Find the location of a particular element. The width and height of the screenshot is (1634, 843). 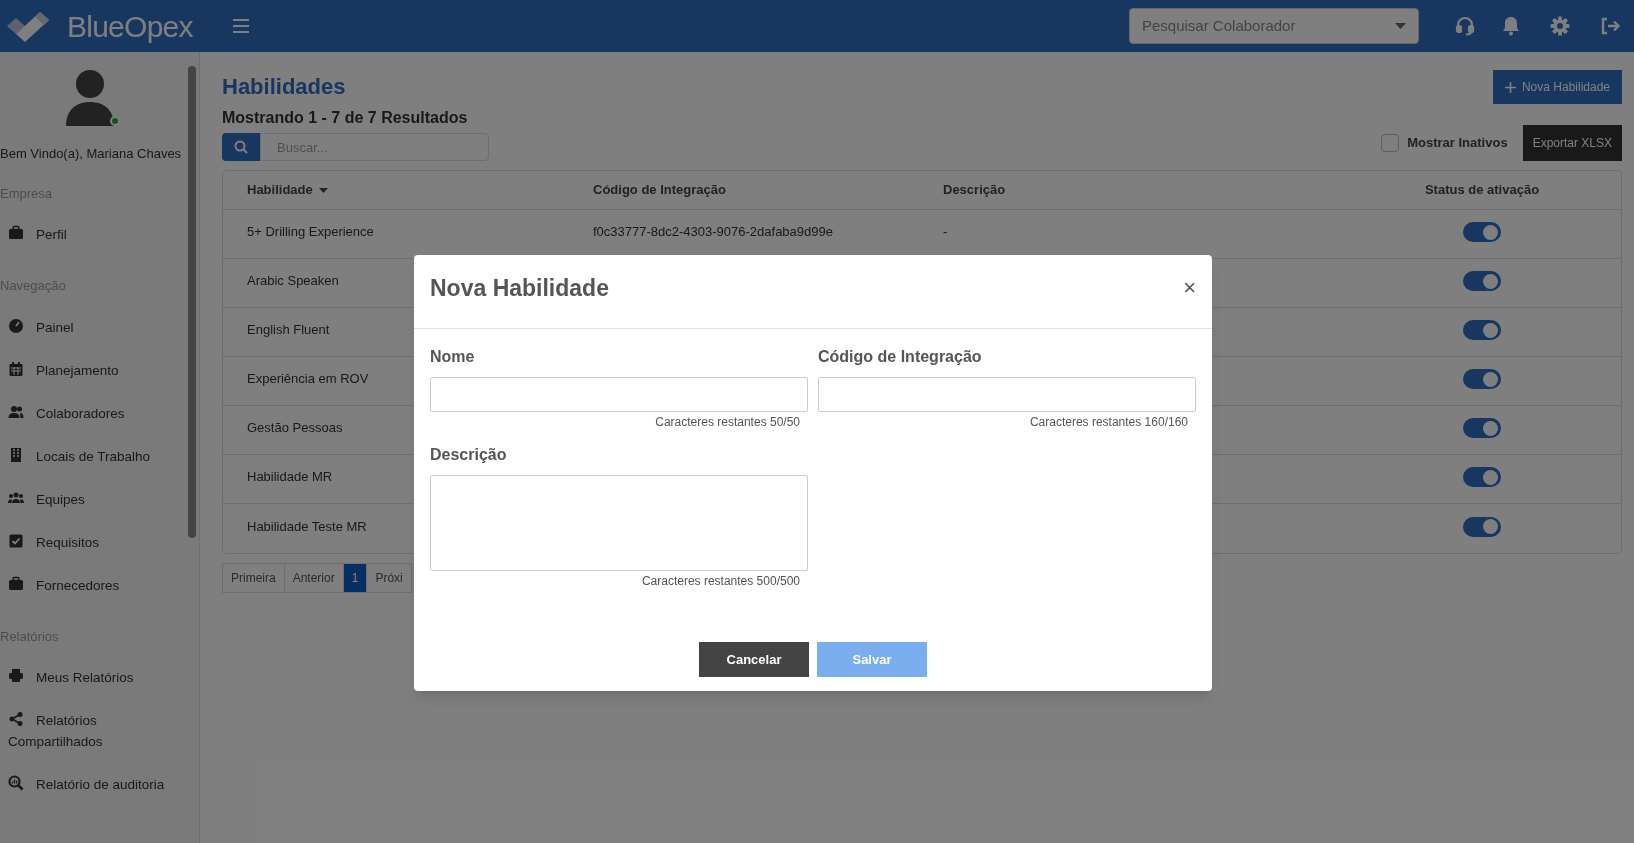

sidebar-item: Perfil is located at coordinates (86, 234).